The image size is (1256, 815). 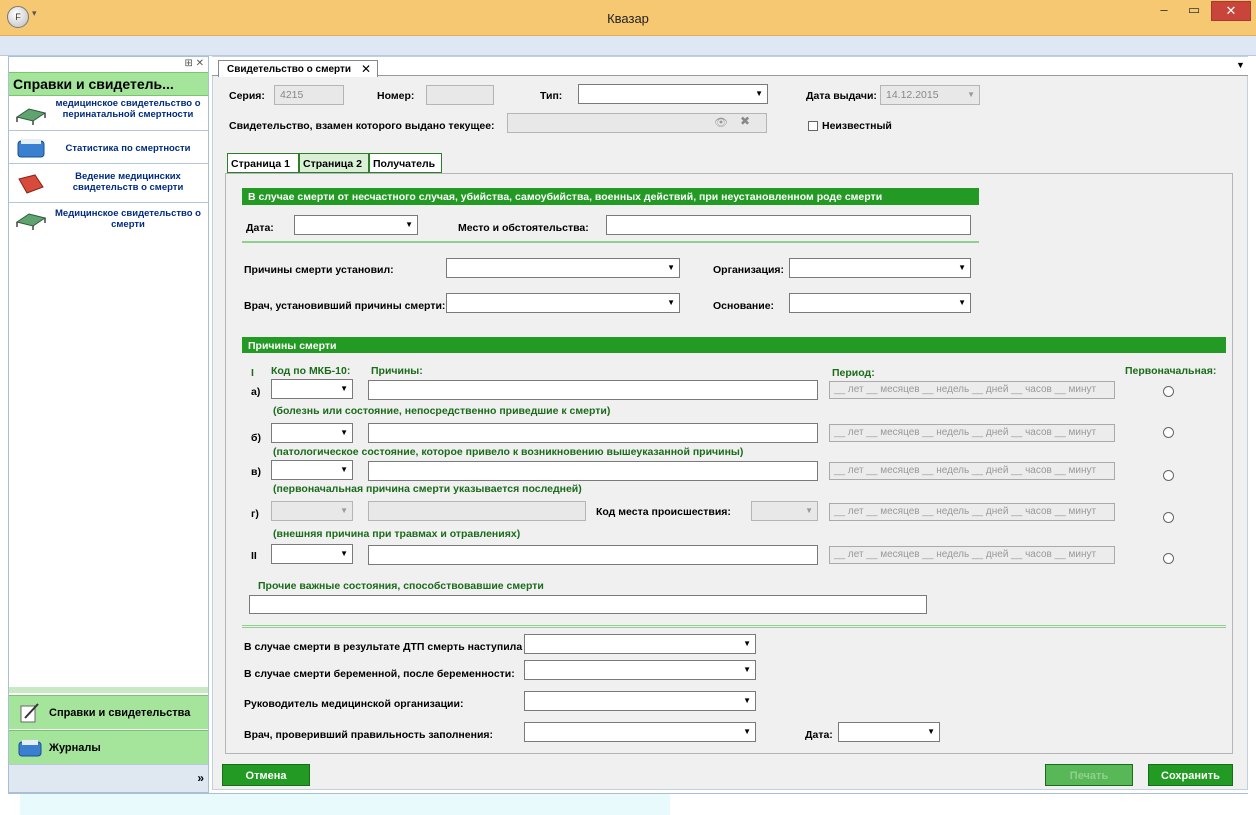 I want to click on number-field, so click(x=460, y=95).